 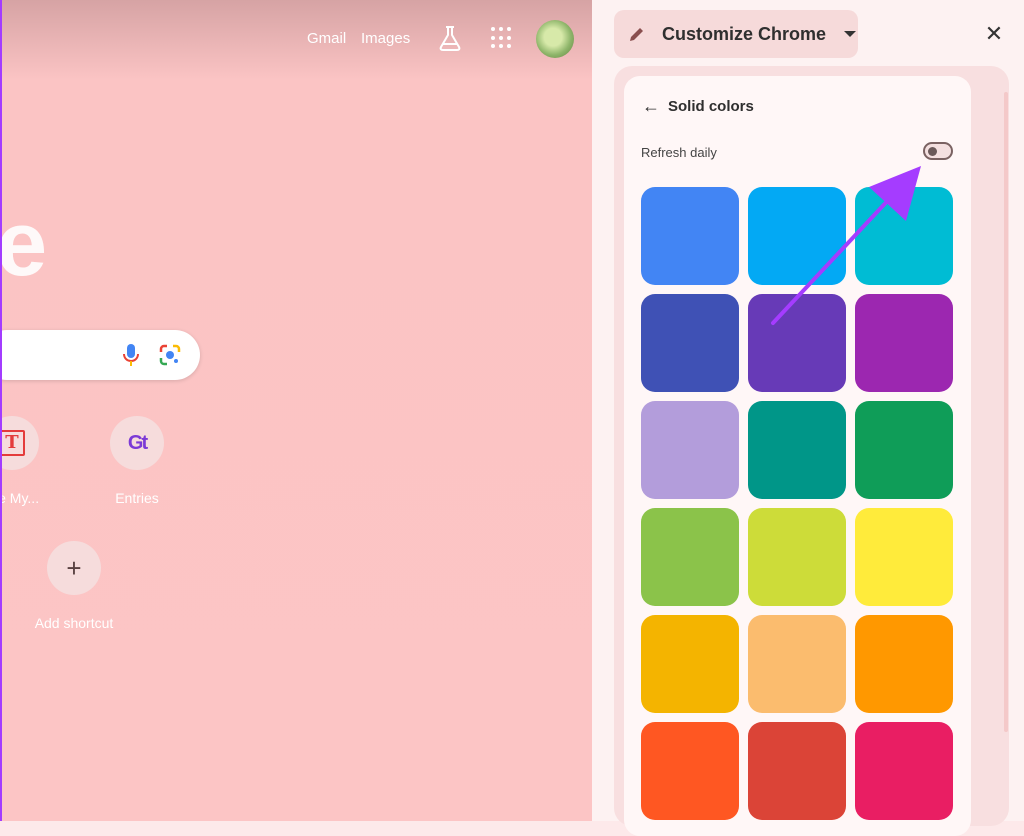 What do you see at coordinates (137, 498) in the screenshot?
I see `shortcut-label: Entries` at bounding box center [137, 498].